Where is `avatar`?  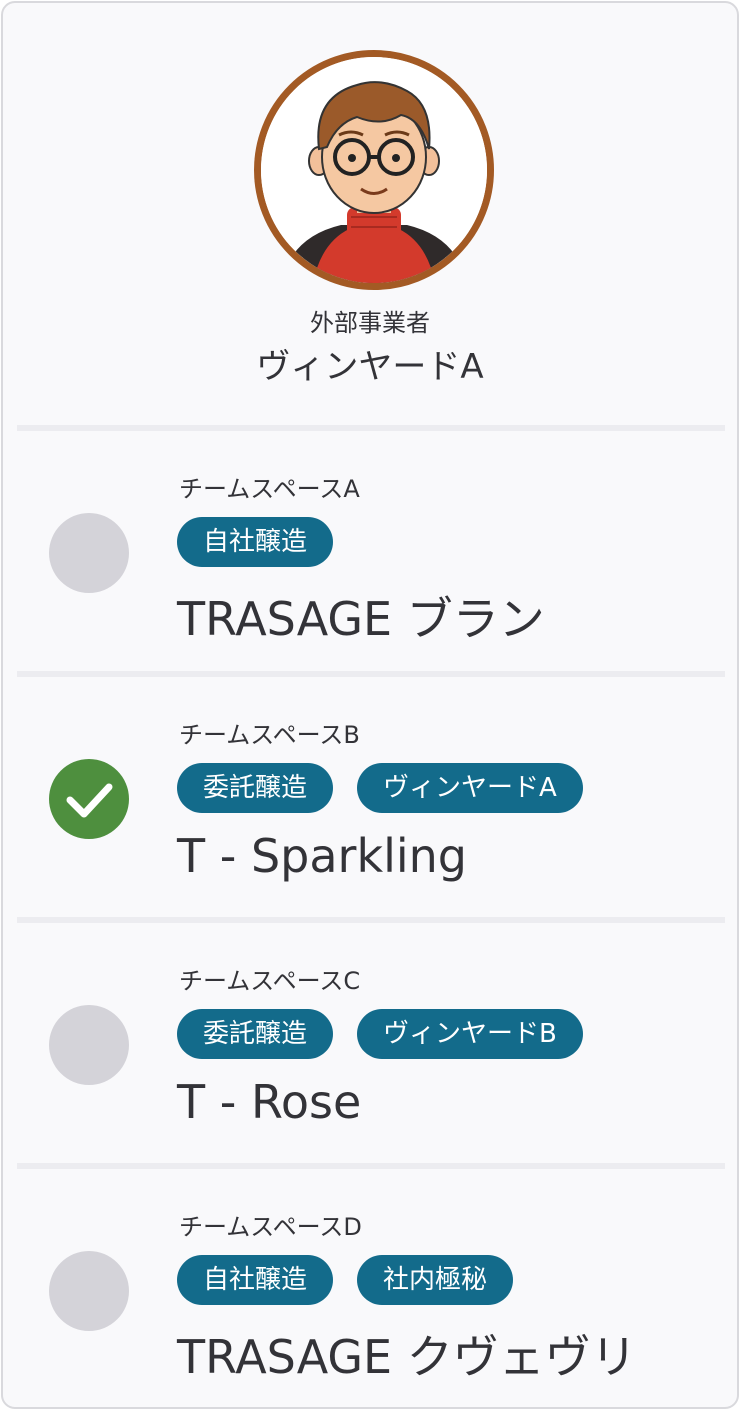 avatar is located at coordinates (374, 170).